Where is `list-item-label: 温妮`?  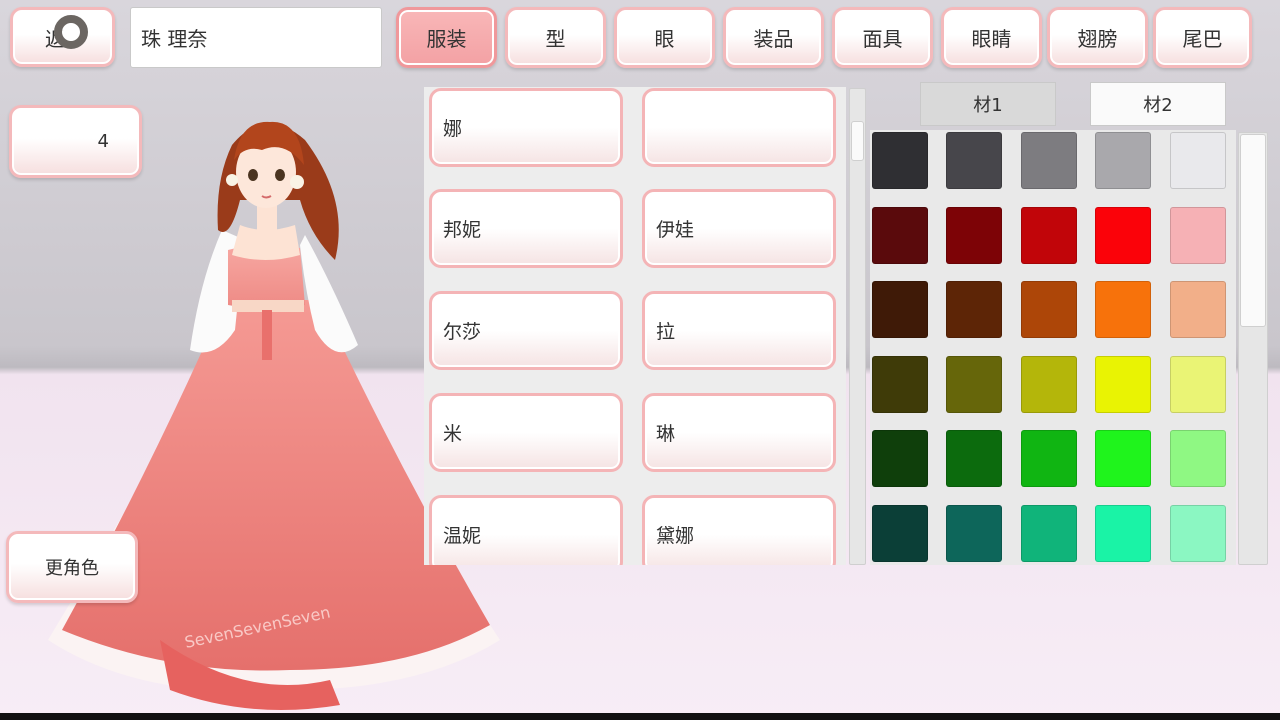 list-item-label: 温妮 is located at coordinates (462, 536).